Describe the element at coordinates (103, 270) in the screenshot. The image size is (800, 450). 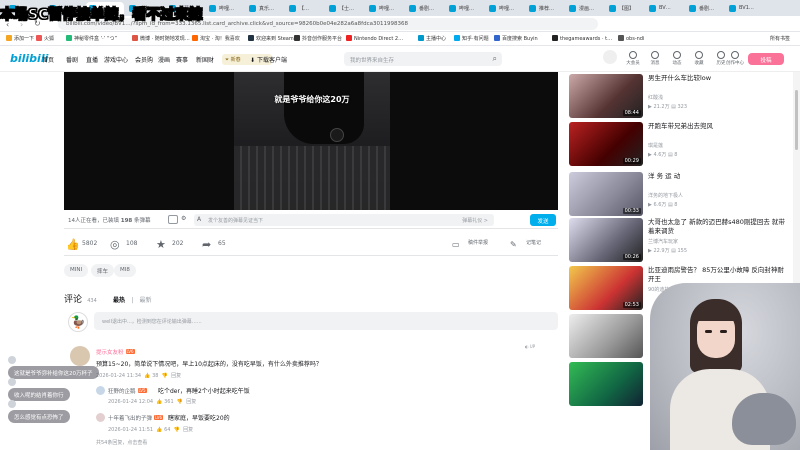
I see `tag-crash: 摔车` at that location.